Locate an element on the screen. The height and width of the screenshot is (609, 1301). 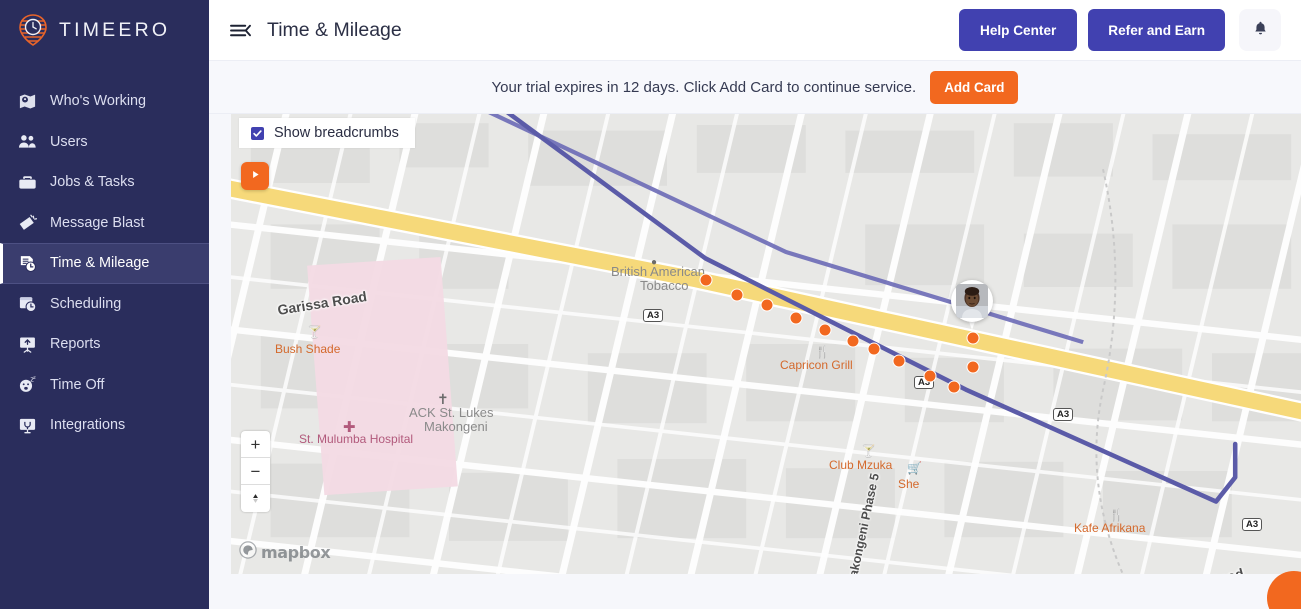
megaphone-icon is located at coordinates (27, 223).